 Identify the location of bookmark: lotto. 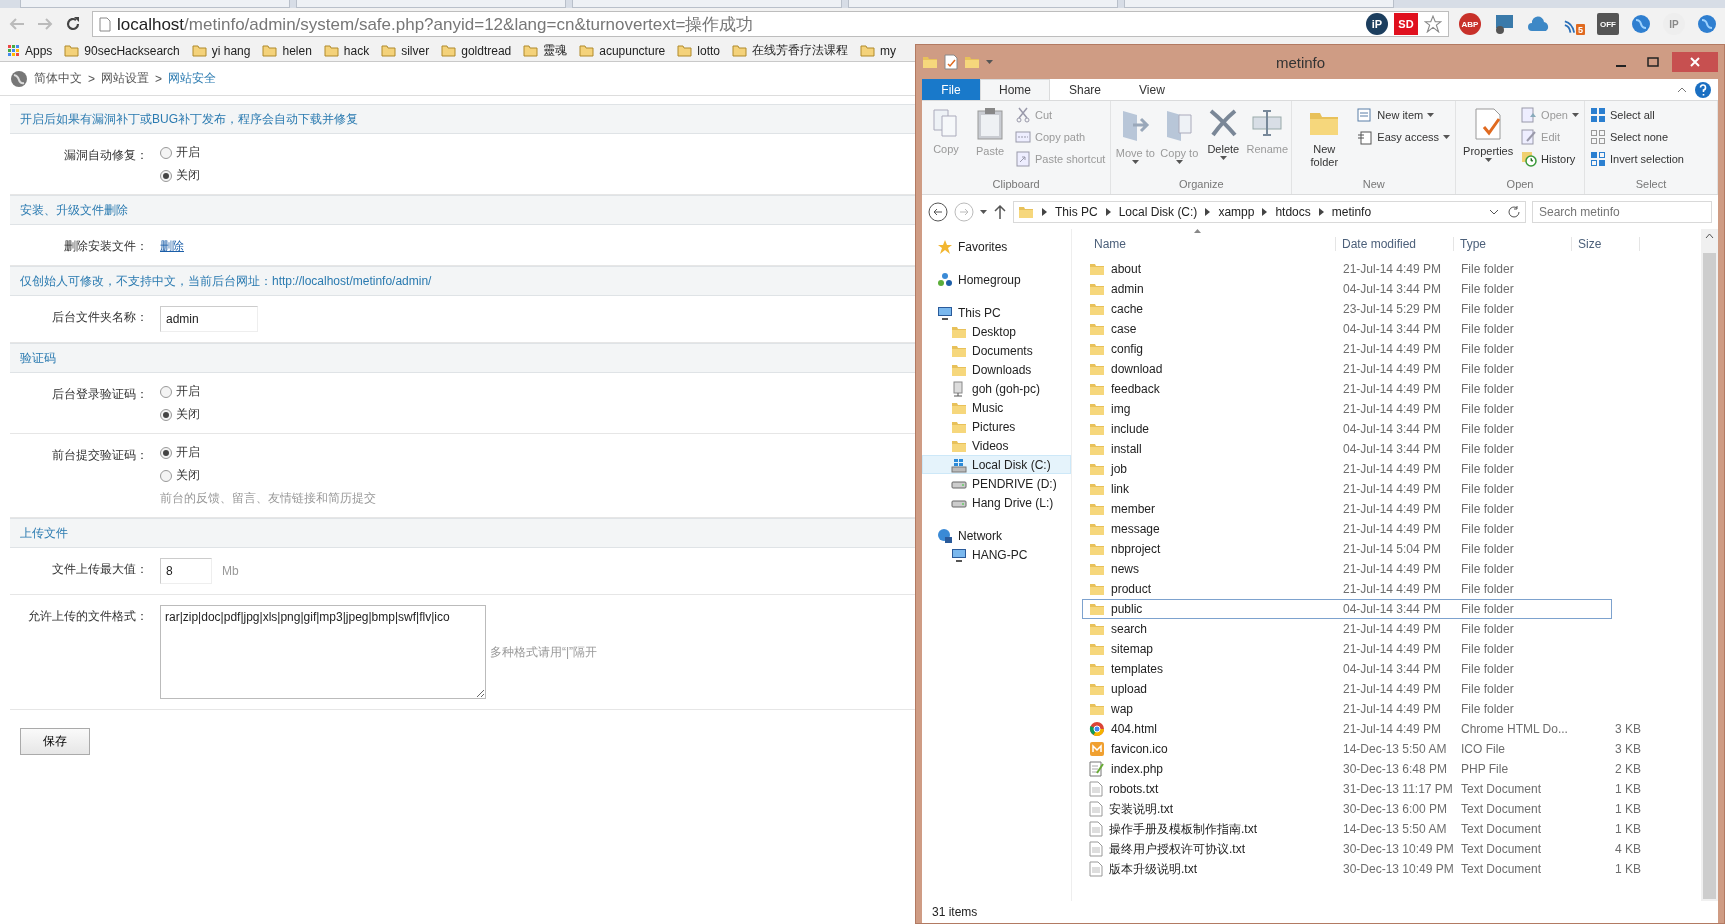
(698, 50).